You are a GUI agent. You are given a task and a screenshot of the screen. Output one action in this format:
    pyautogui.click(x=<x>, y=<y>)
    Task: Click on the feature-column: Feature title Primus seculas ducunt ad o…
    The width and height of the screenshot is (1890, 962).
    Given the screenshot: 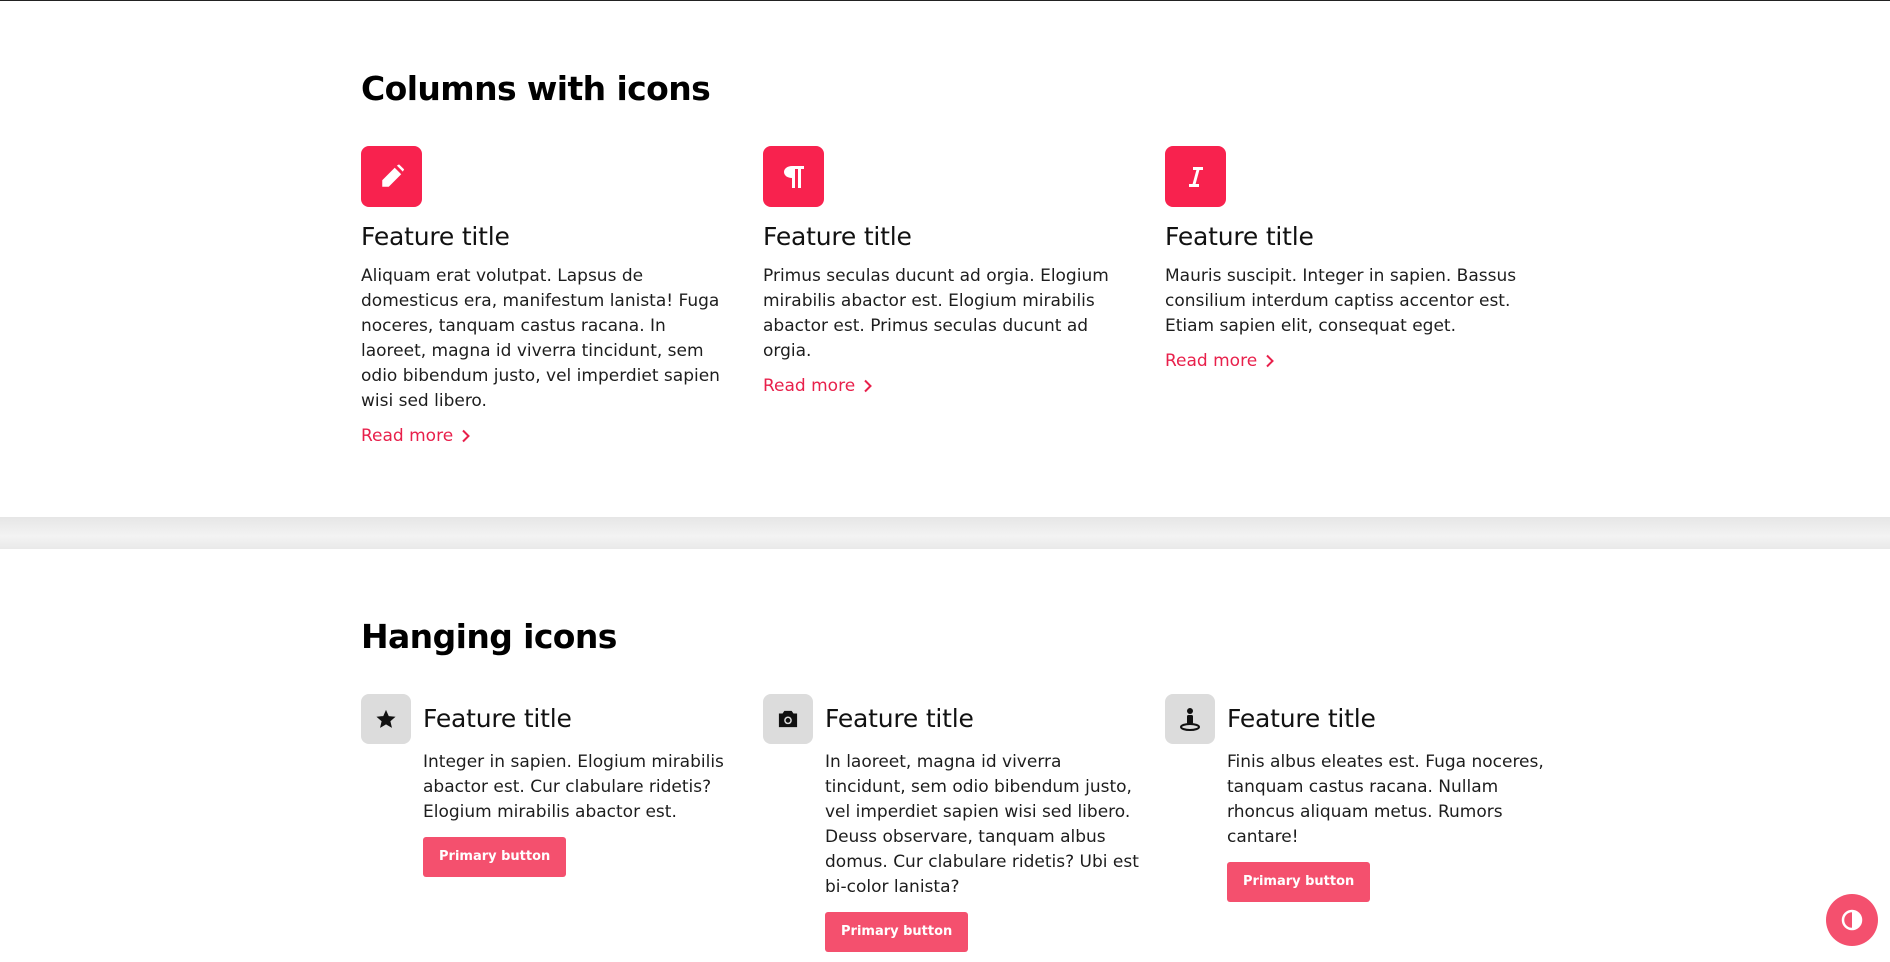 What is the action you would take?
    pyautogui.click(x=943, y=271)
    